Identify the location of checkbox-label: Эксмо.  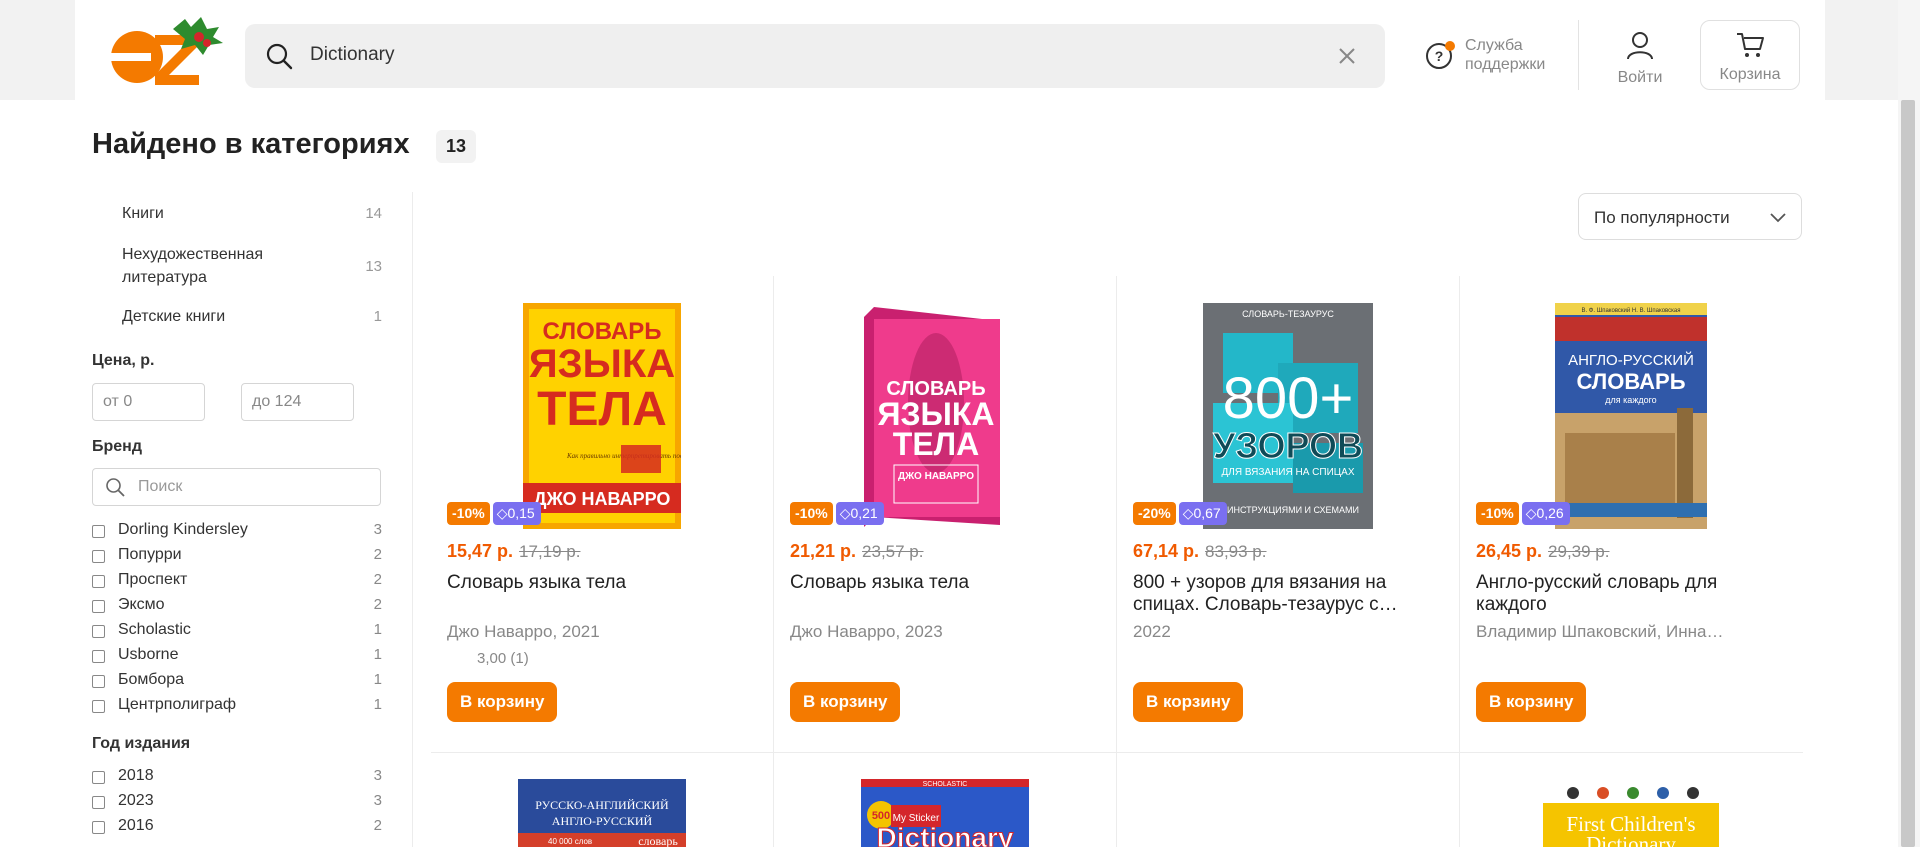
(141, 604).